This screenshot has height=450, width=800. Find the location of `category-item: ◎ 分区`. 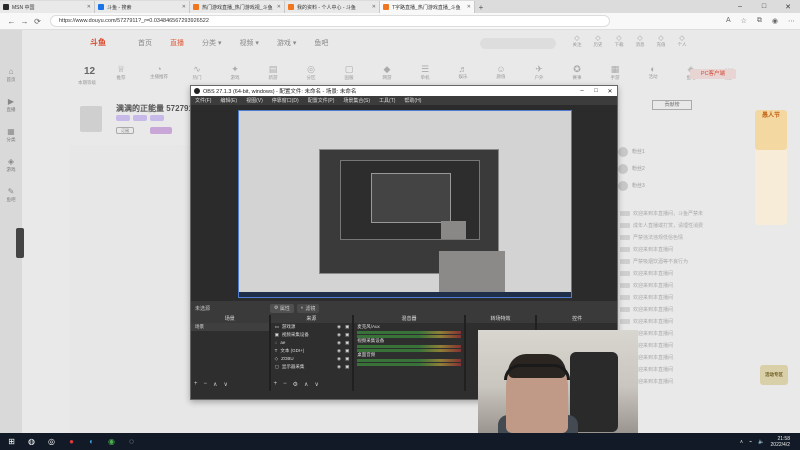

category-item: ◎ 分区 is located at coordinates (311, 72).